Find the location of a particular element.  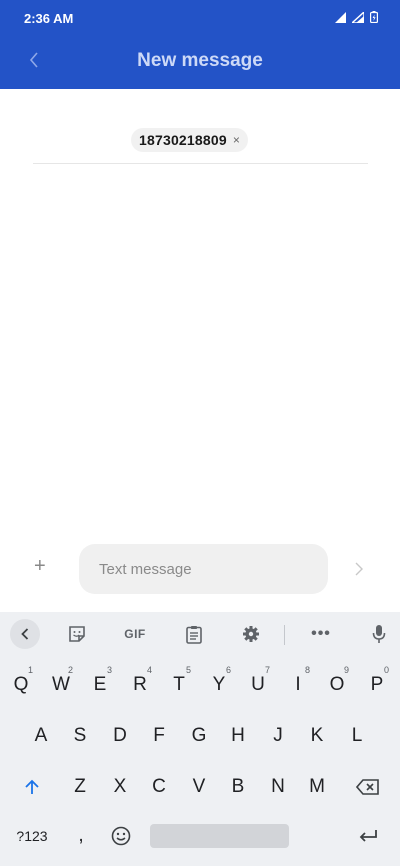

key-label: Y is located at coordinates (219, 684).